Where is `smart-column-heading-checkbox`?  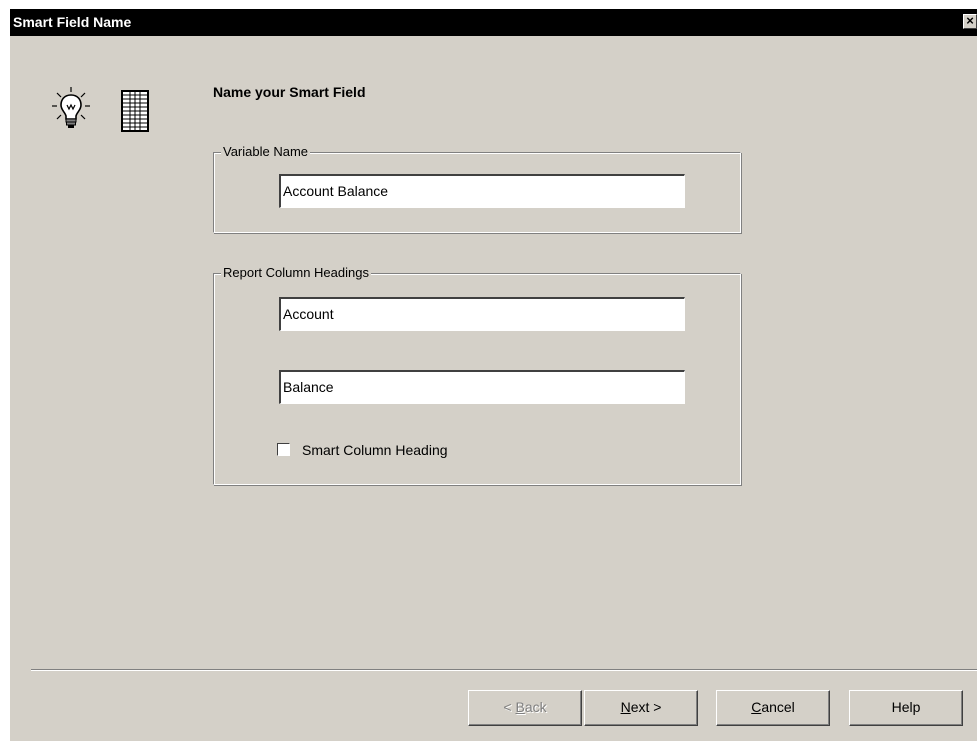
smart-column-heading-checkbox is located at coordinates (283, 449).